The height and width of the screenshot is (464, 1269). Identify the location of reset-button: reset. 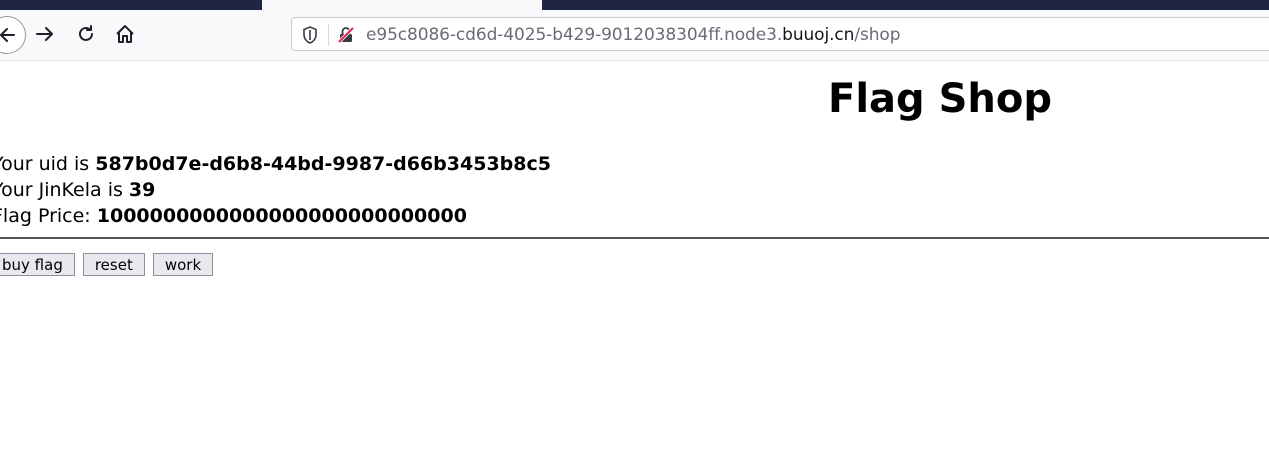
(113, 264).